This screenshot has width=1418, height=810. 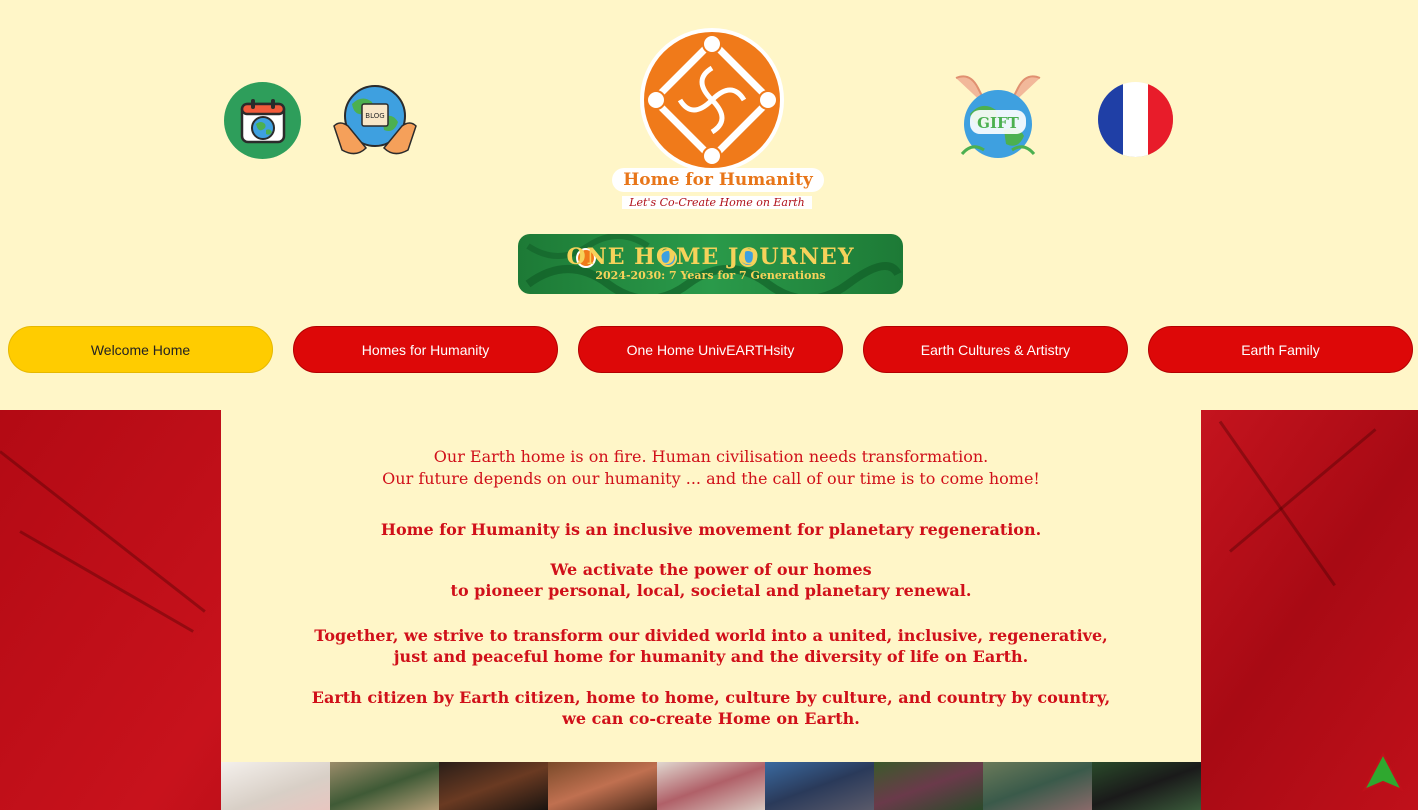 What do you see at coordinates (718, 180) in the screenshot?
I see `brand-title: Home for Humanity` at bounding box center [718, 180].